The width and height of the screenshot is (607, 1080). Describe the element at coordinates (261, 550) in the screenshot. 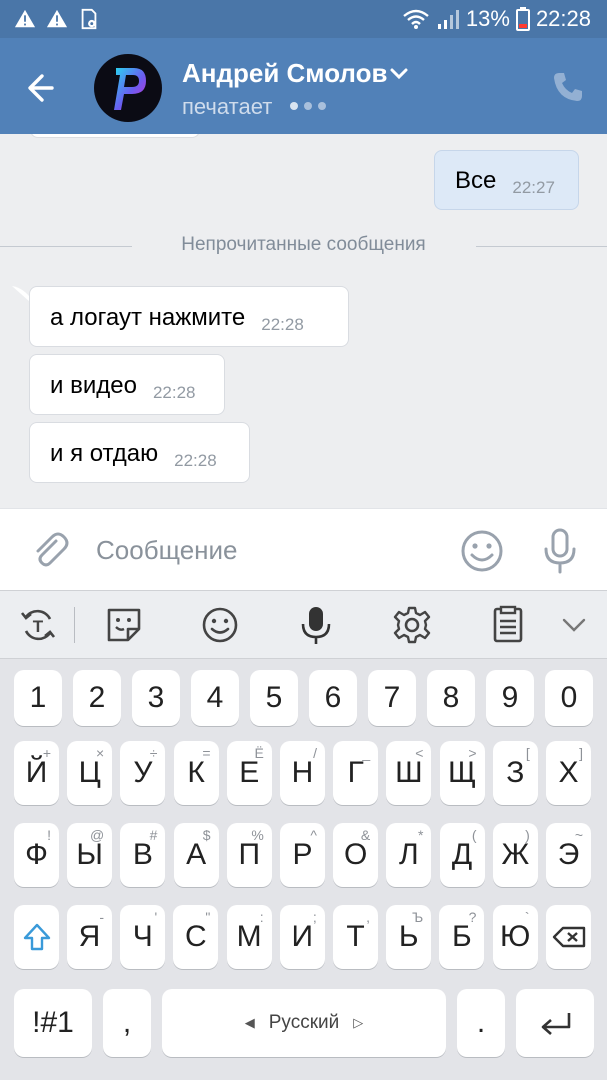

I see `message-input` at that location.